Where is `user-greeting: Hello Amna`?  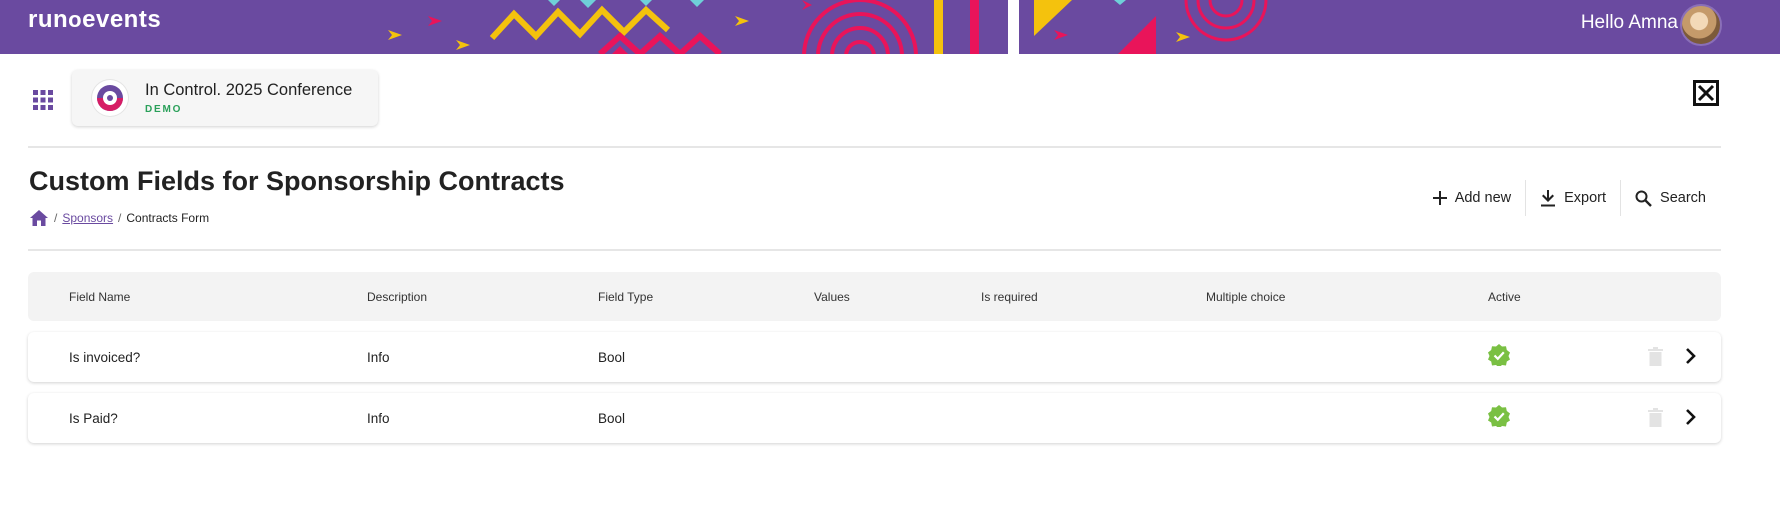 user-greeting: Hello Amna is located at coordinates (1629, 22).